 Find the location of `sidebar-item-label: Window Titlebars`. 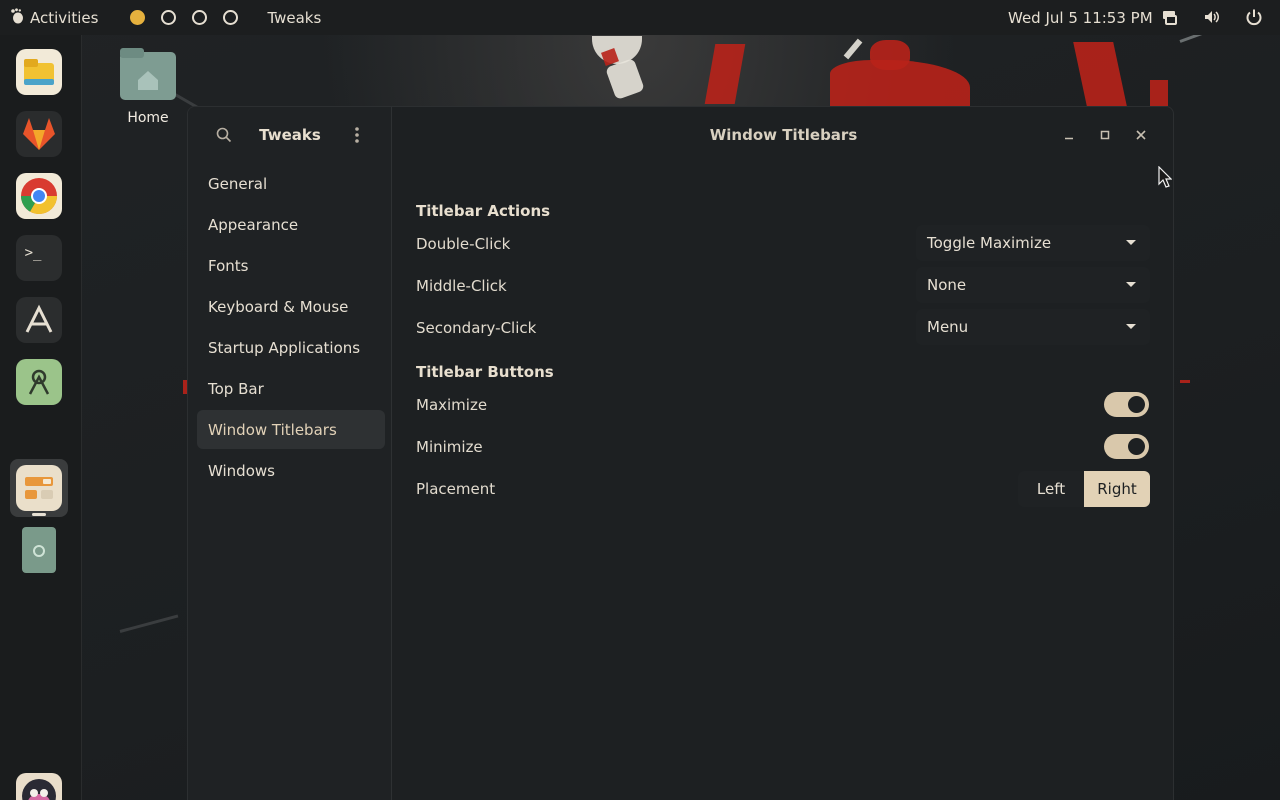

sidebar-item-label: Window Titlebars is located at coordinates (272, 429).